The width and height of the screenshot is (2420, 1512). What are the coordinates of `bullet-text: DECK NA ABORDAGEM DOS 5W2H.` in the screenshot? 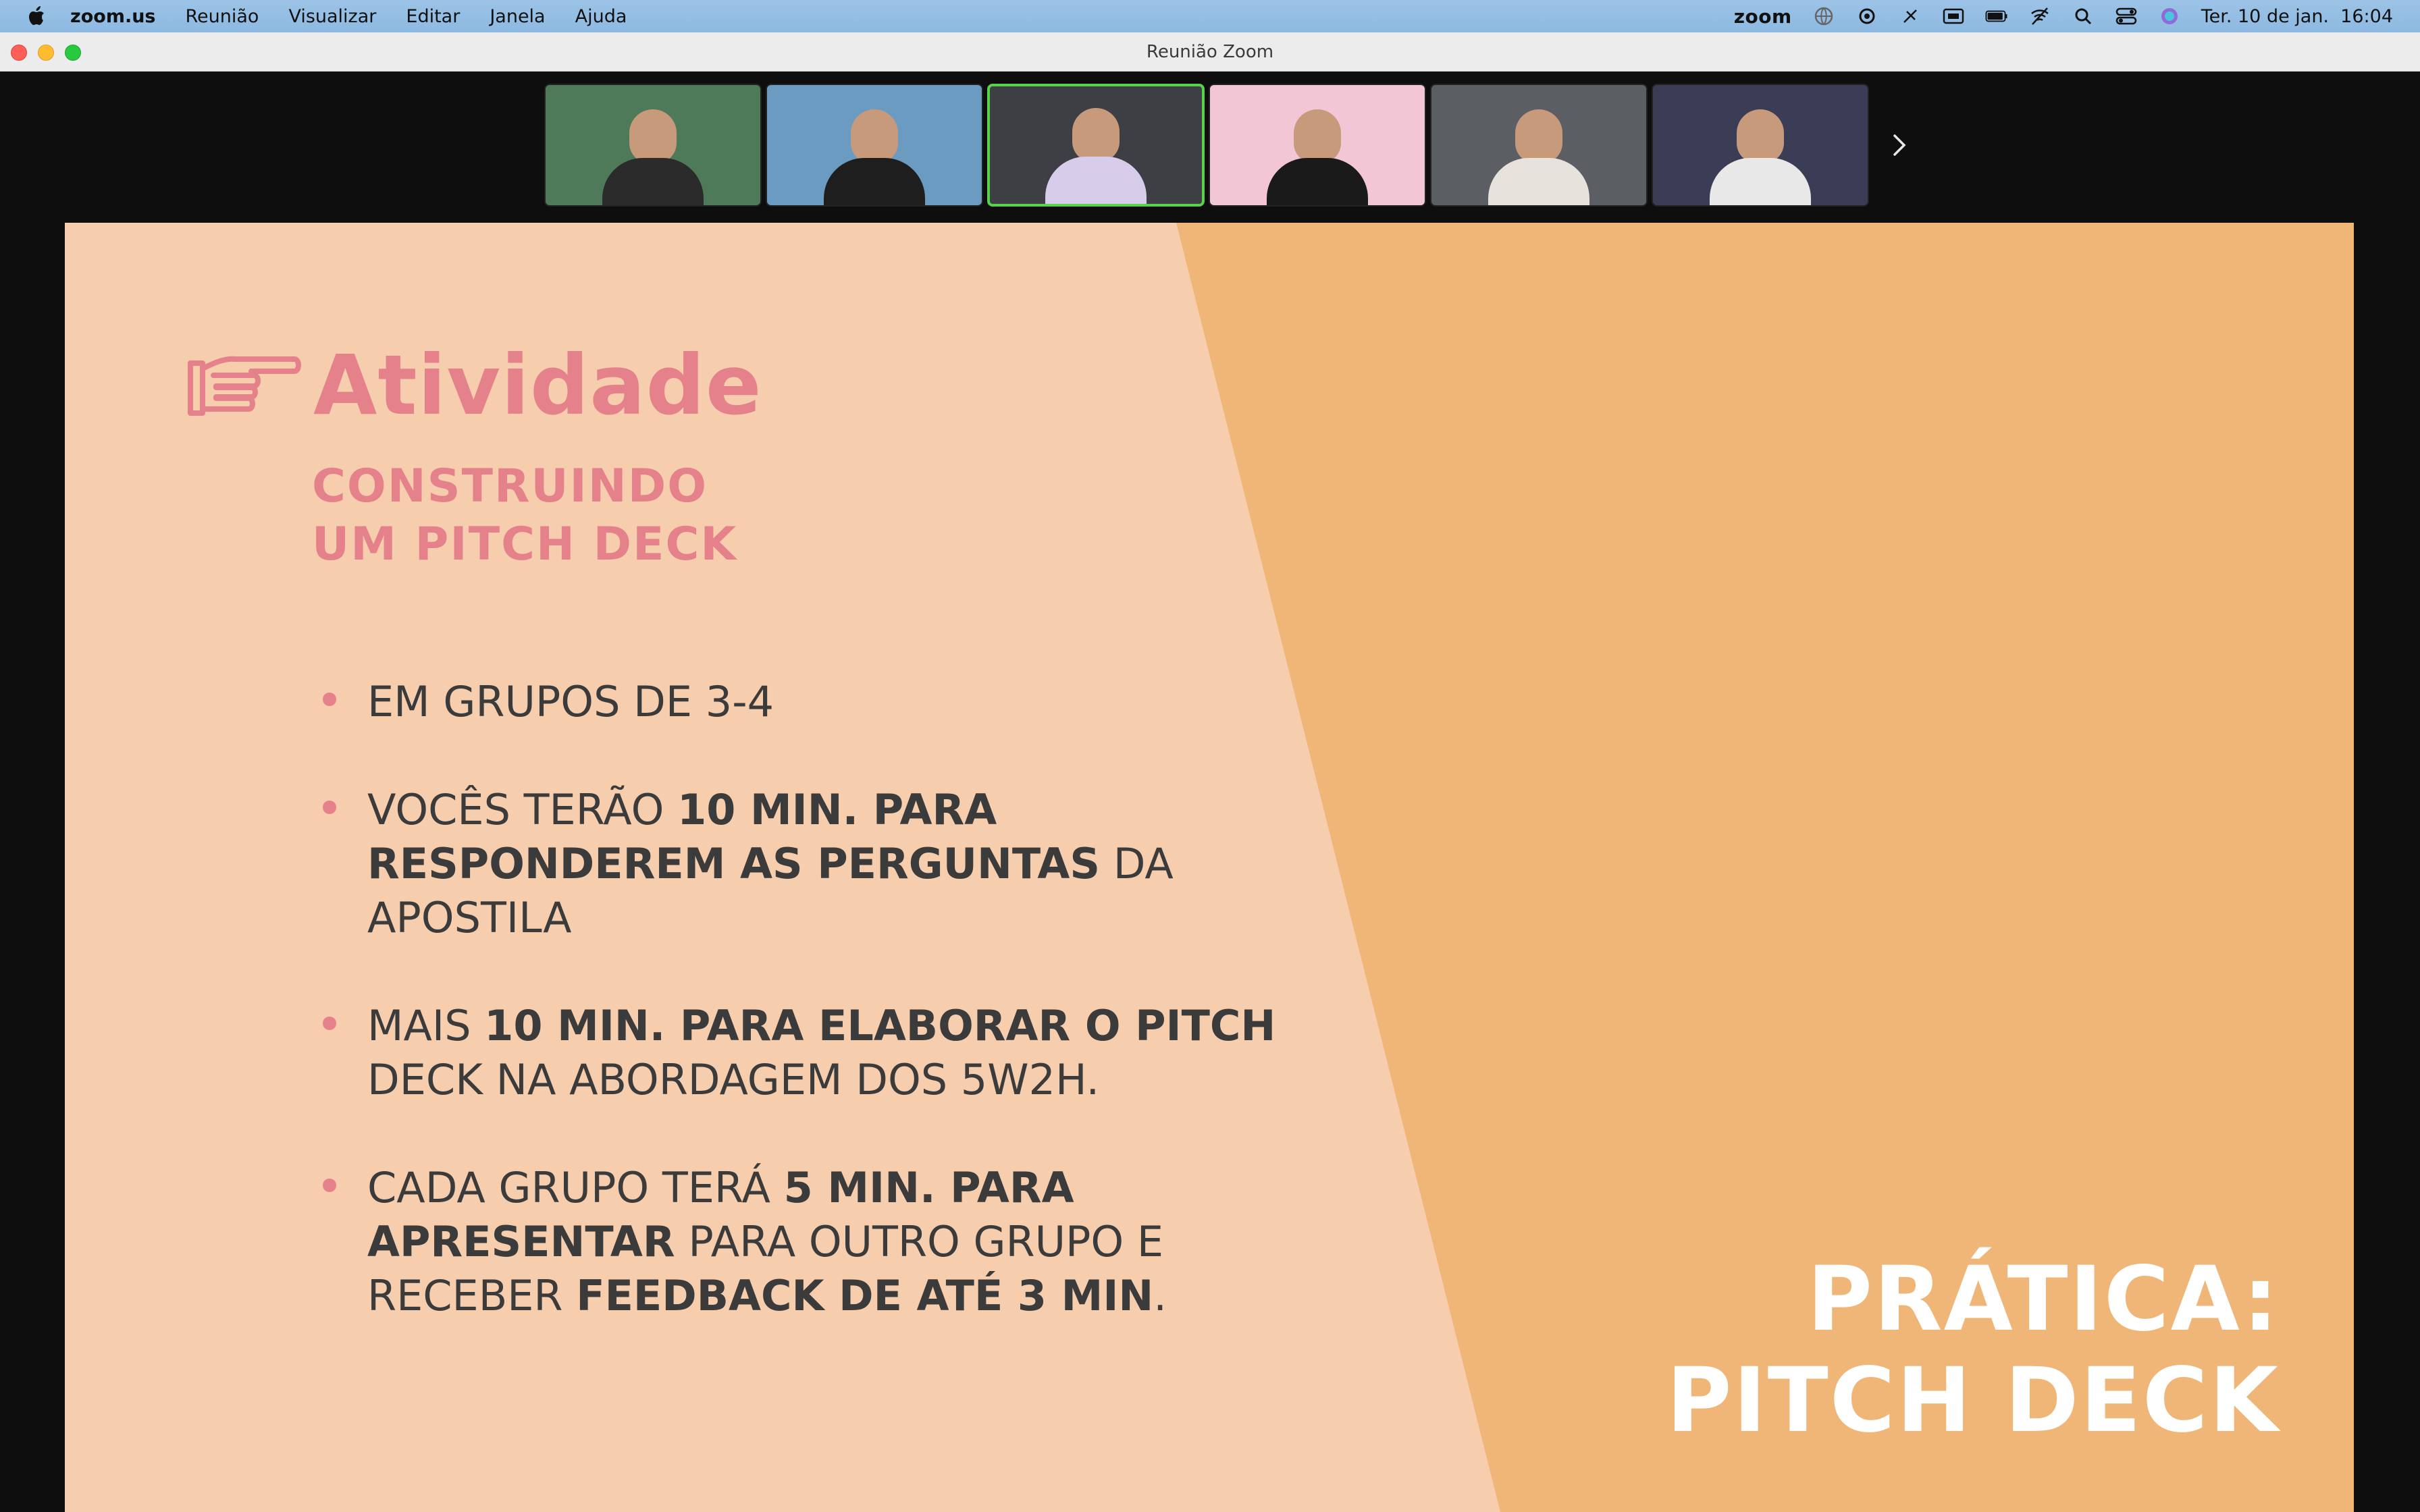 It's located at (733, 1079).